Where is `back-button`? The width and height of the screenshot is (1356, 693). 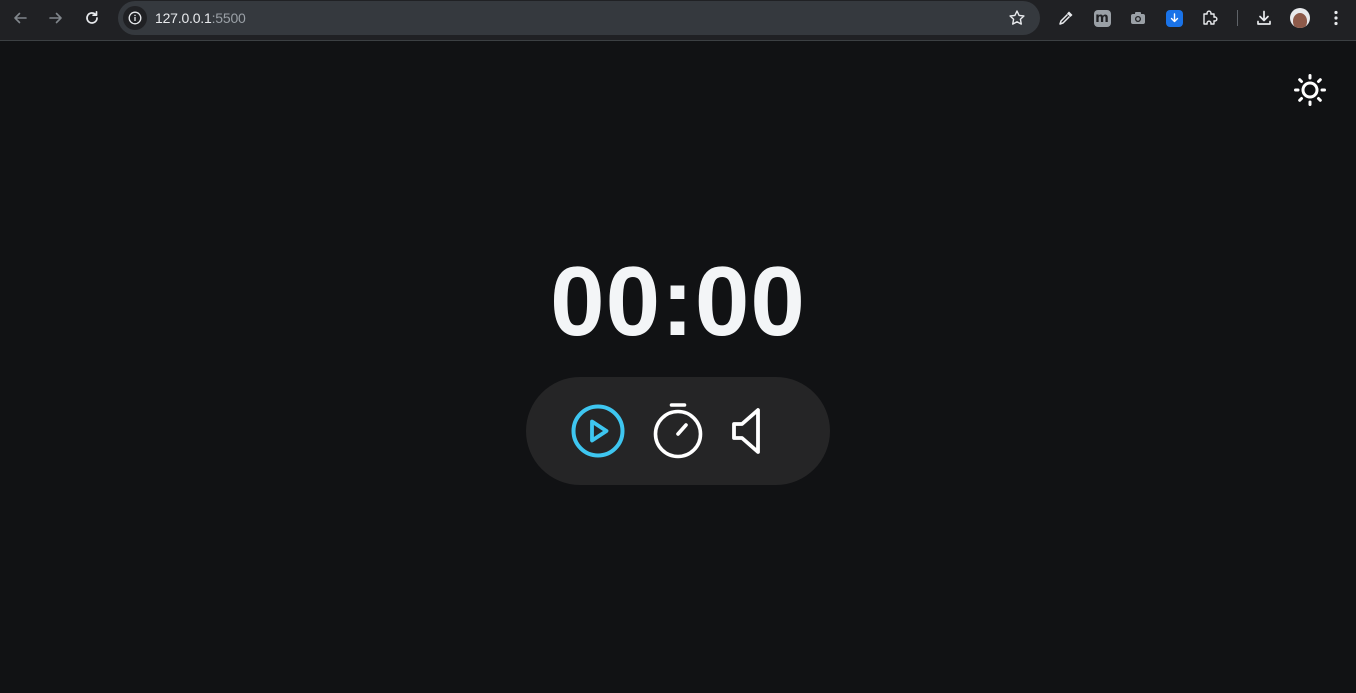 back-button is located at coordinates (20, 18).